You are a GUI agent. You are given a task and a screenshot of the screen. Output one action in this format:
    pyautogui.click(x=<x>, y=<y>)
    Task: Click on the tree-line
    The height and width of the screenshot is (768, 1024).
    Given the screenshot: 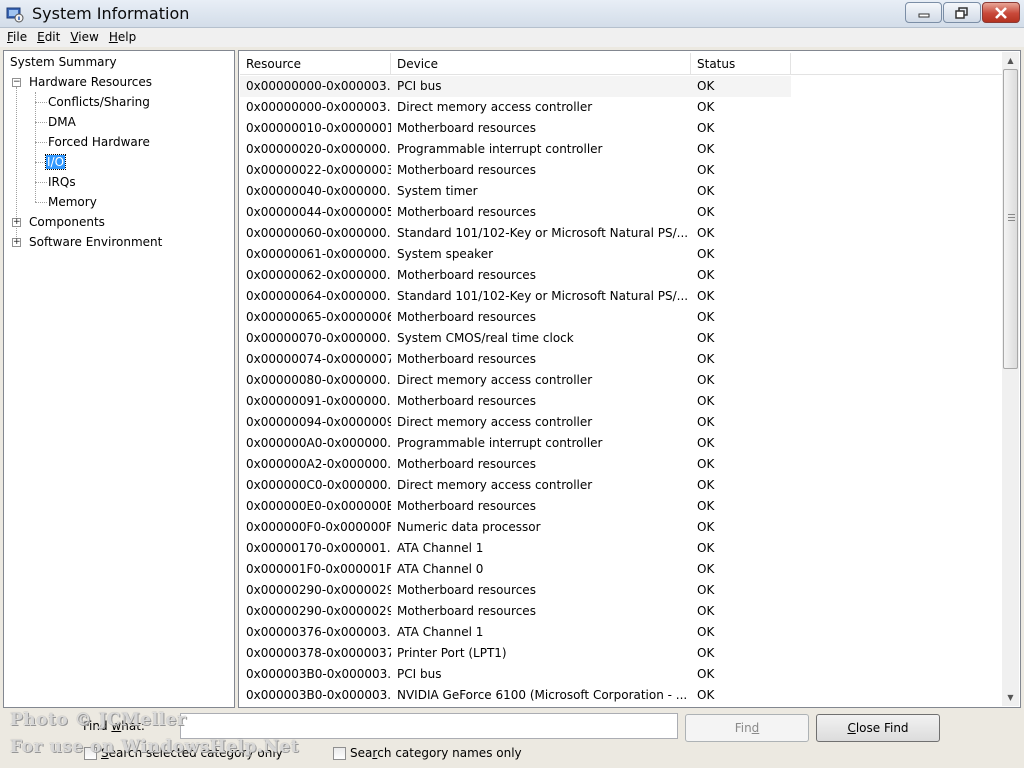 What is the action you would take?
    pyautogui.click(x=41, y=182)
    